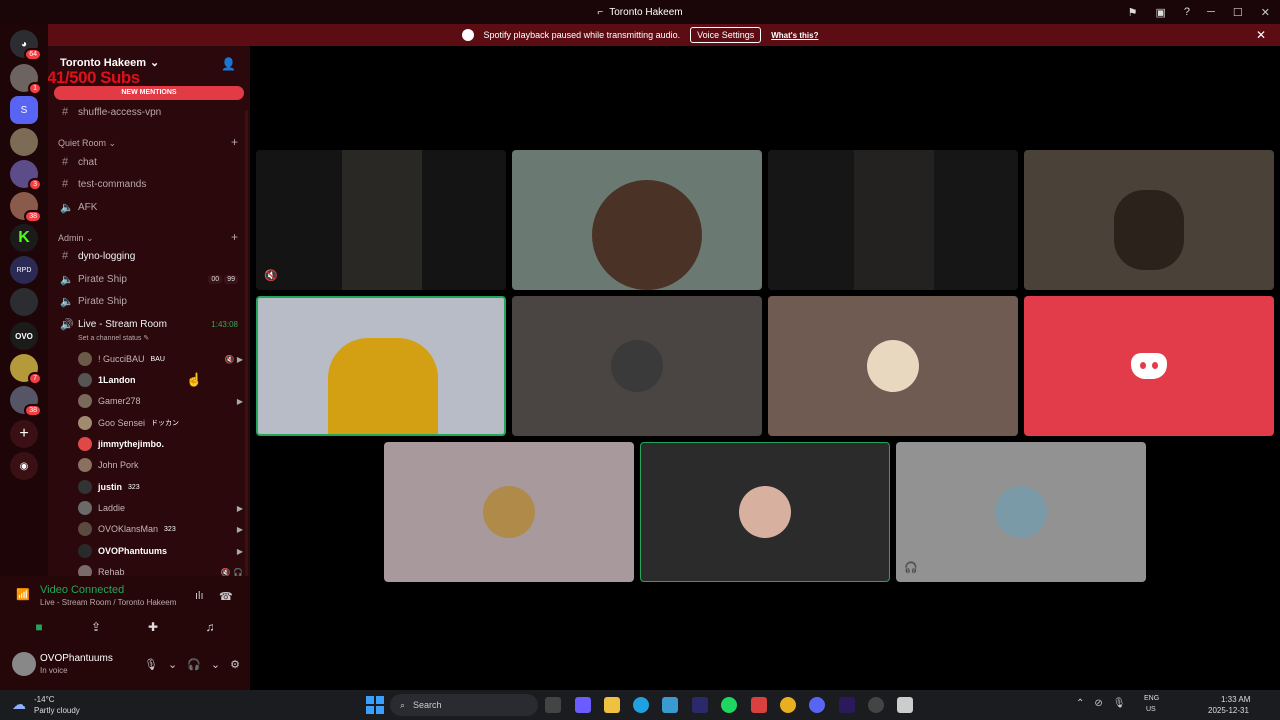  What do you see at coordinates (160, 529) in the screenshot?
I see `voice-member: OVOKlansMan 323 ▶` at bounding box center [160, 529].